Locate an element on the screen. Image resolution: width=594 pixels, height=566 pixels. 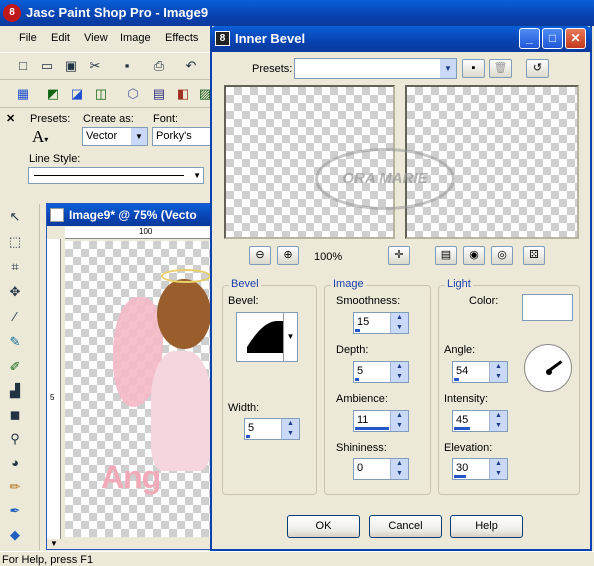
angle-stepper: 54 ▲ ▼ is located at coordinates (480, 372).